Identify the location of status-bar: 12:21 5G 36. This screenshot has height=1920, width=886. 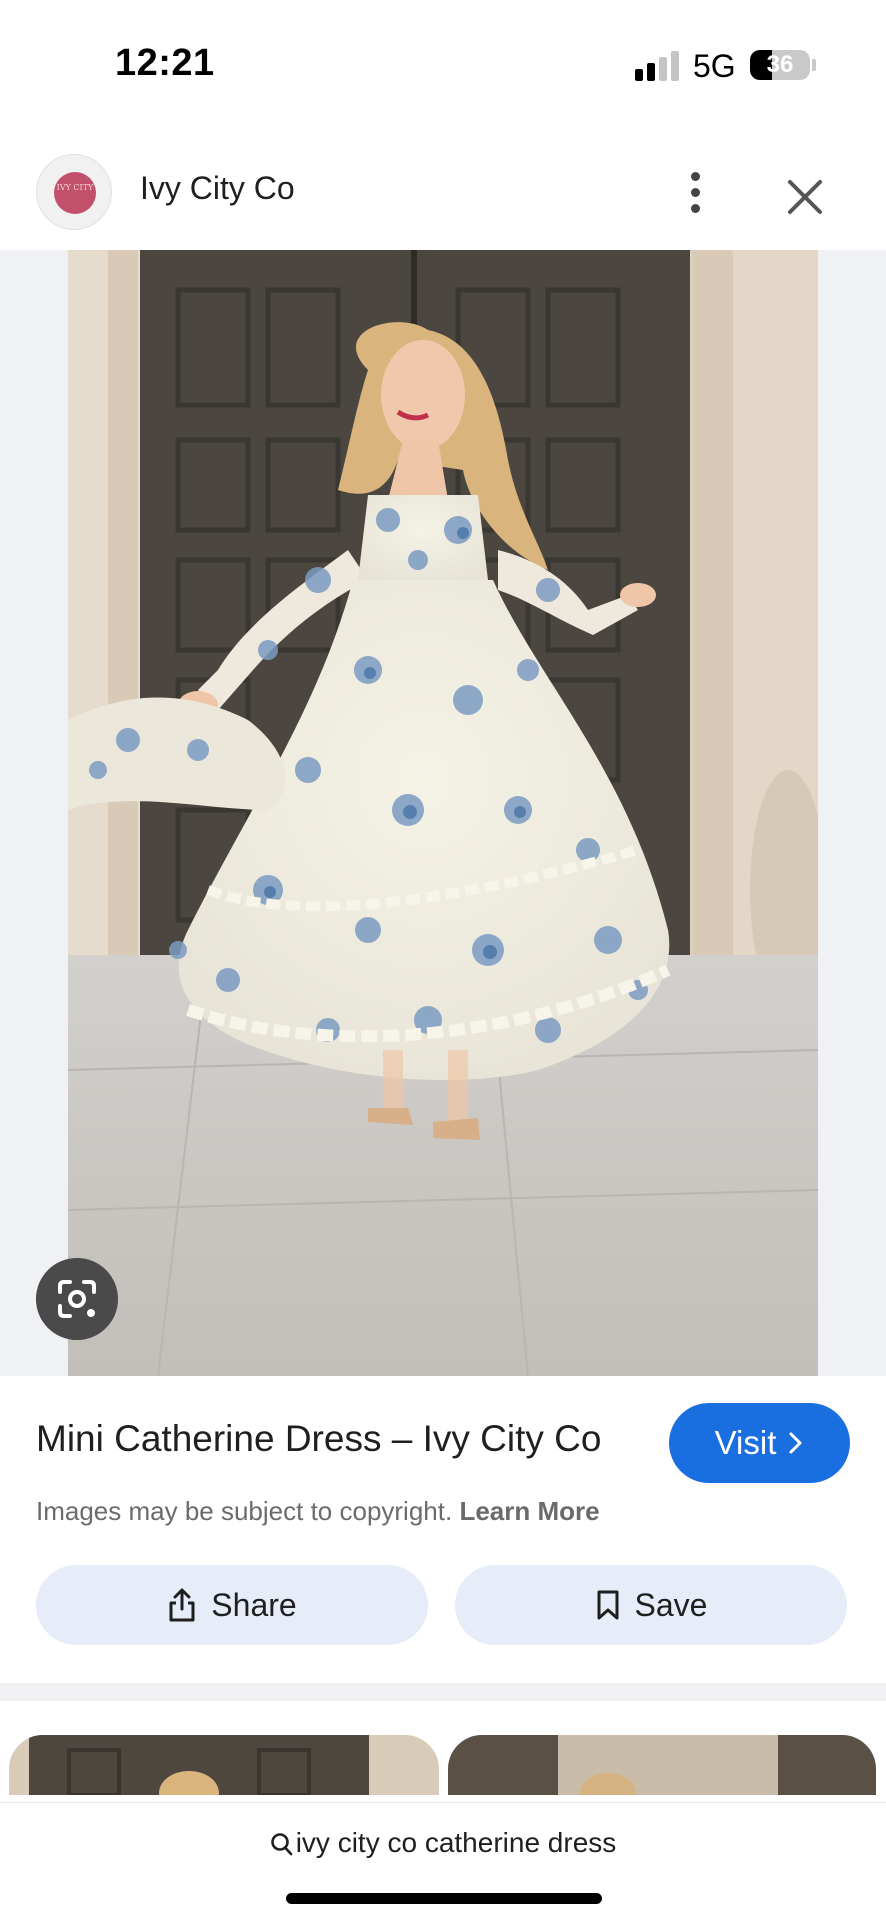
(443, 65).